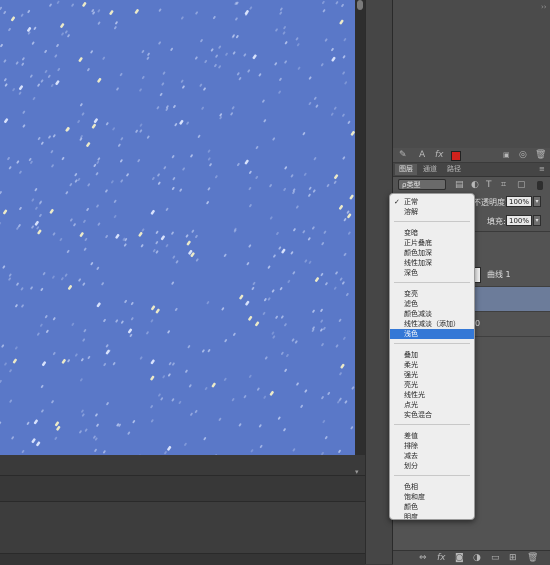 This screenshot has height=565, width=550. What do you see at coordinates (432, 263) in the screenshot?
I see `blend-mode-item: 线性加深` at bounding box center [432, 263].